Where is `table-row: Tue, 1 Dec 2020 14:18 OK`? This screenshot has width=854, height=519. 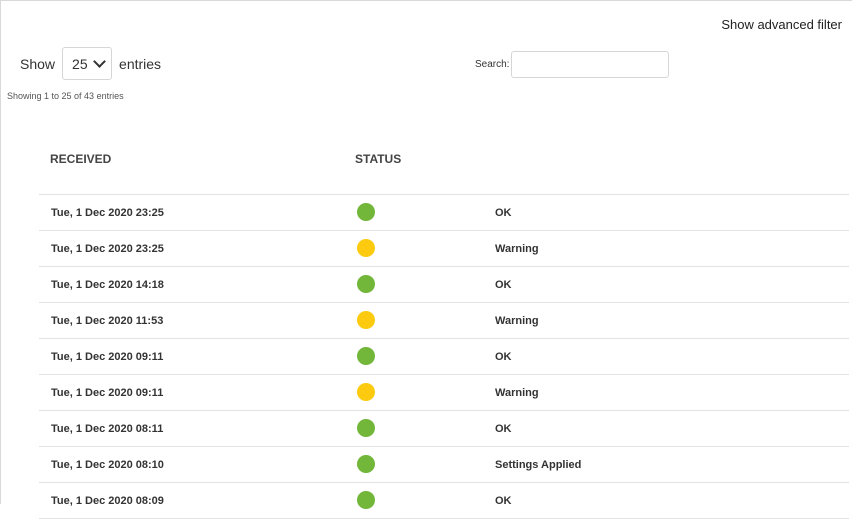 table-row: Tue, 1 Dec 2020 14:18 OK is located at coordinates (444, 285).